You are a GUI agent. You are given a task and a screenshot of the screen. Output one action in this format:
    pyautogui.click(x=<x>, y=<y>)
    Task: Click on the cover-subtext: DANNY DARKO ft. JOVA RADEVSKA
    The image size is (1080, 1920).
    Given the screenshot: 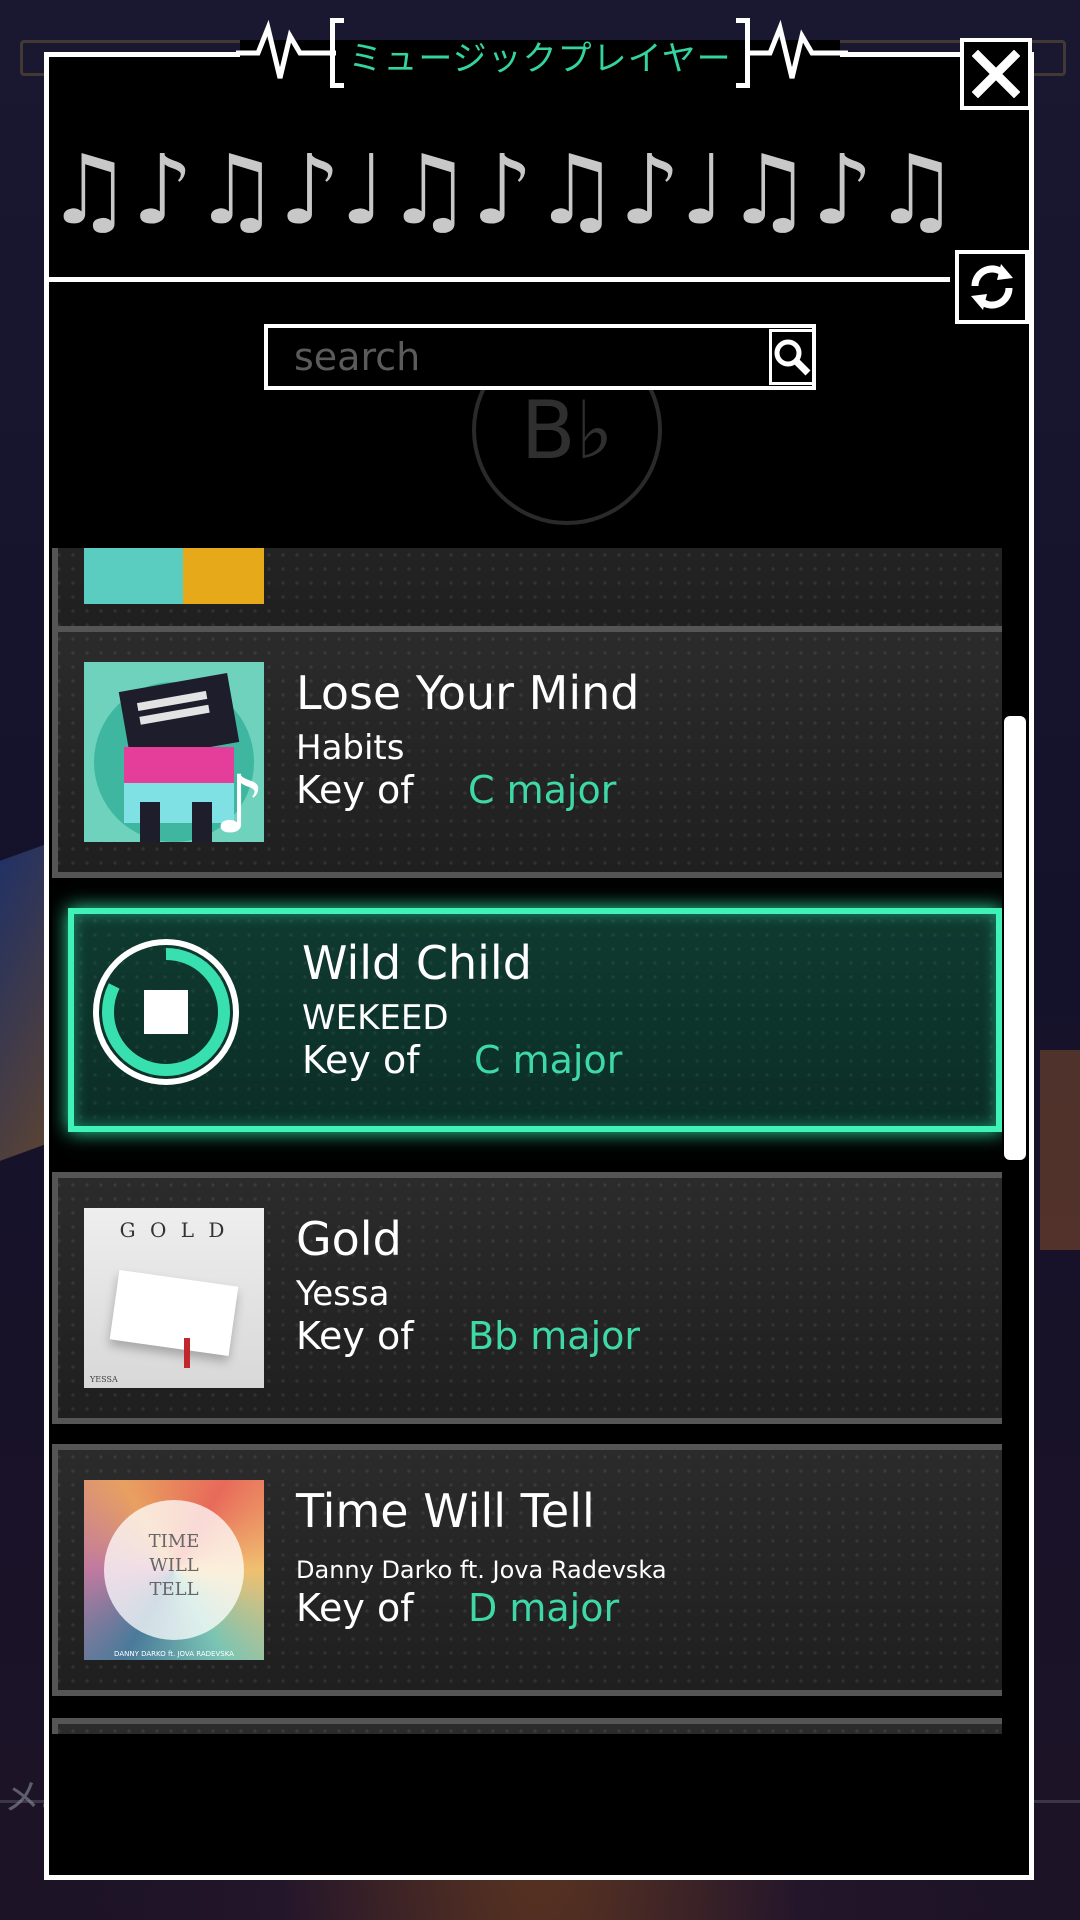 What is the action you would take?
    pyautogui.click(x=174, y=1654)
    